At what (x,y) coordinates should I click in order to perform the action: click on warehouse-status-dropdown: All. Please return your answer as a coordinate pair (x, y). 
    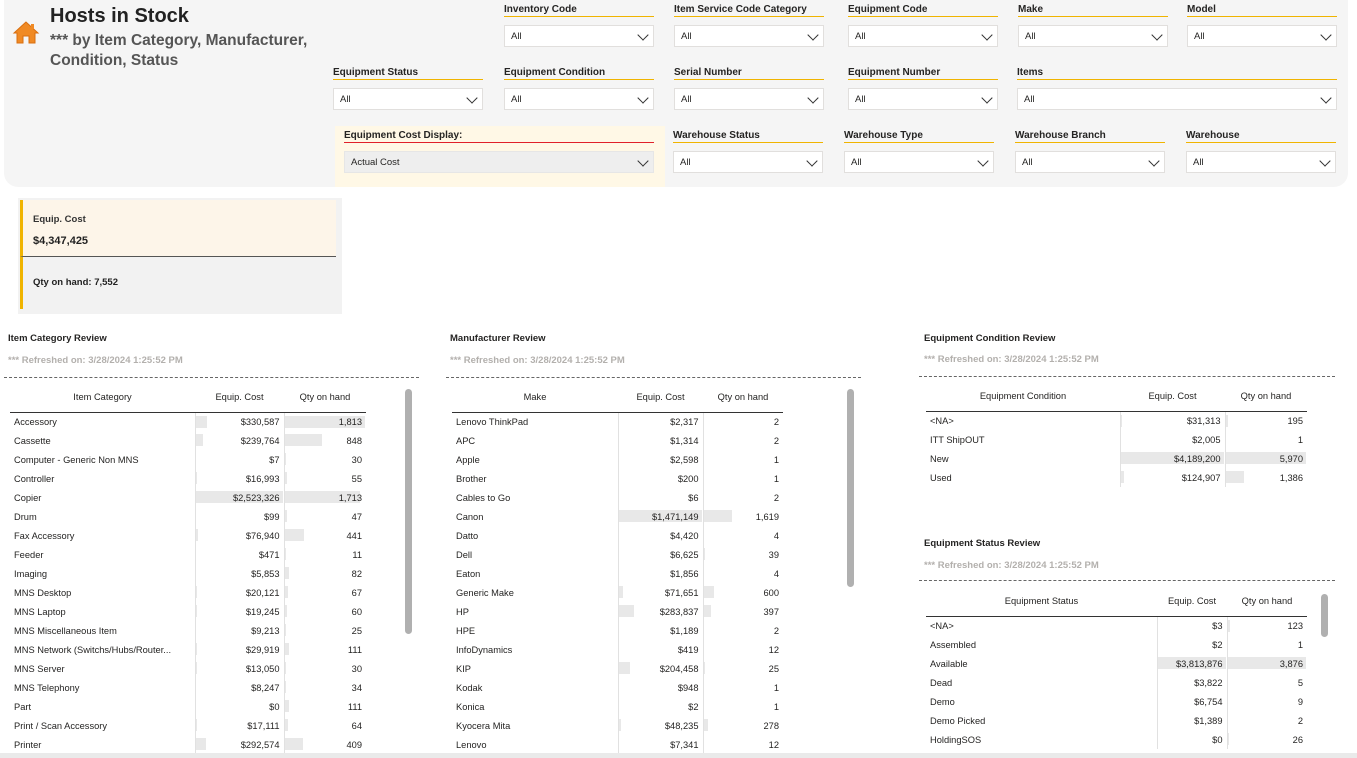
    Looking at the image, I should click on (748, 162).